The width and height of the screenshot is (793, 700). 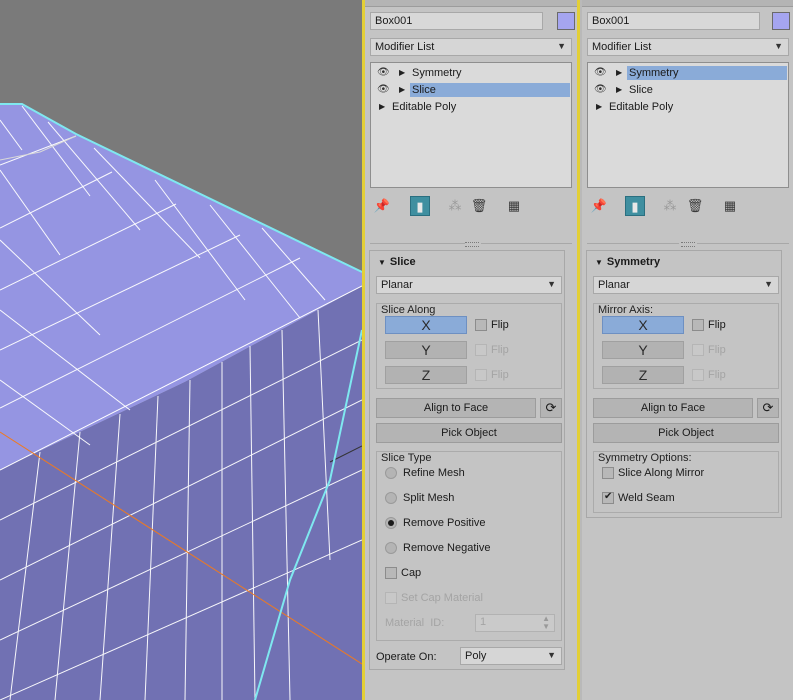 What do you see at coordinates (397, 285) in the screenshot?
I see `slice-mode-value: Planar` at bounding box center [397, 285].